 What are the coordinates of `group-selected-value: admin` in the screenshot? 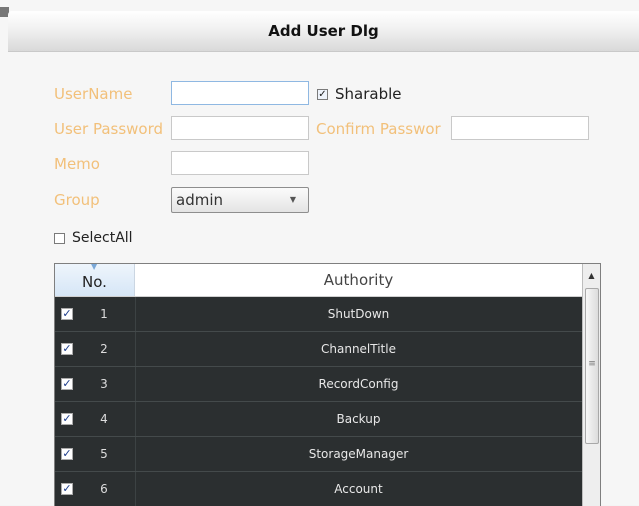 It's located at (199, 200).